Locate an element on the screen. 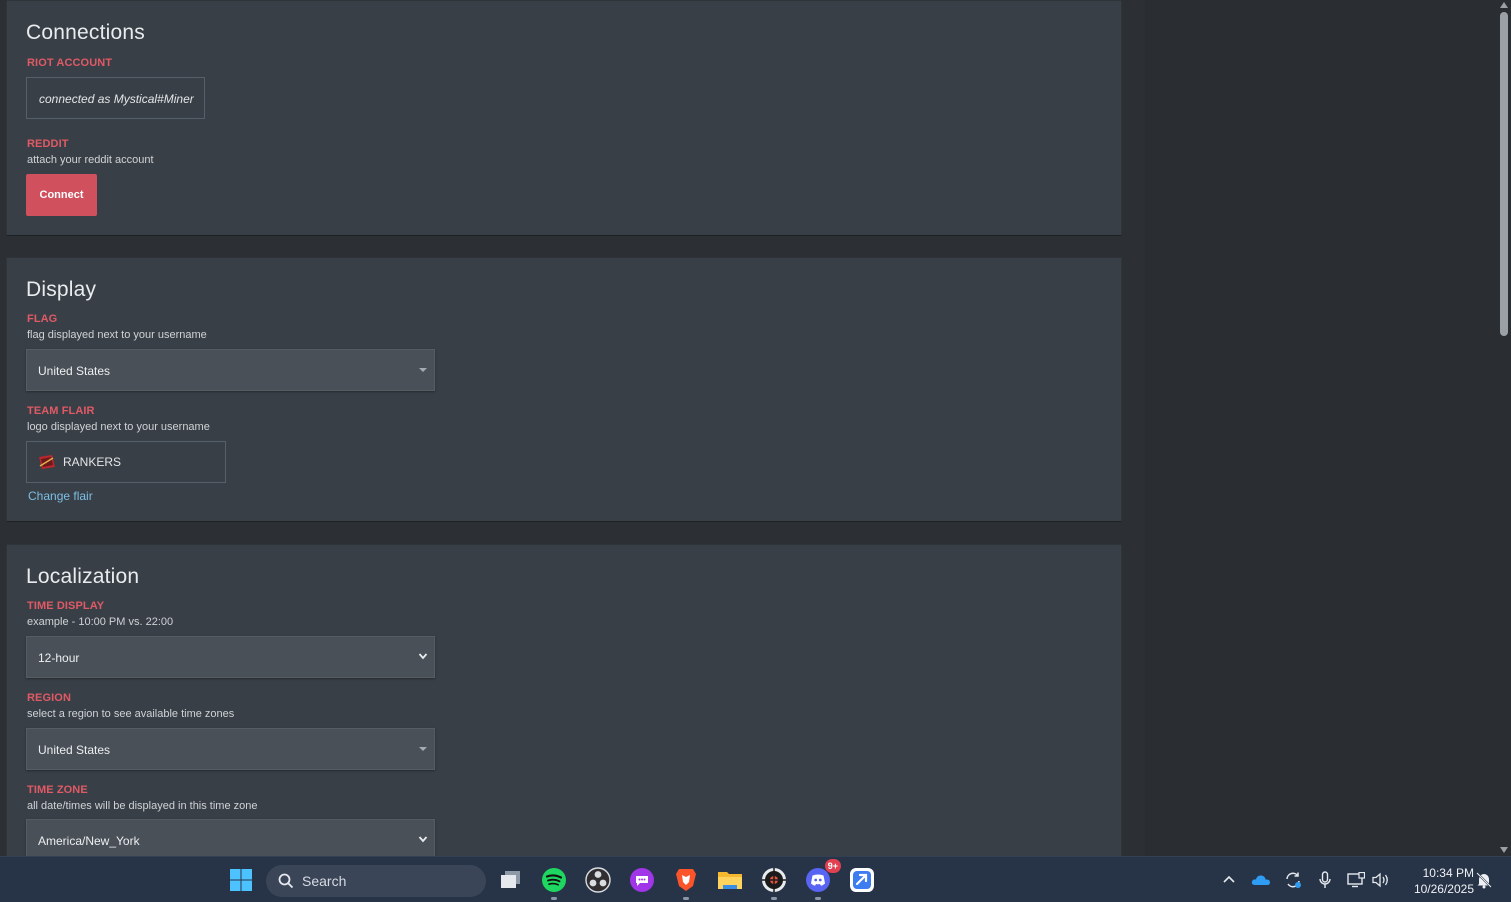 This screenshot has height=902, width=1511. display-title: Display is located at coordinates (61, 289).